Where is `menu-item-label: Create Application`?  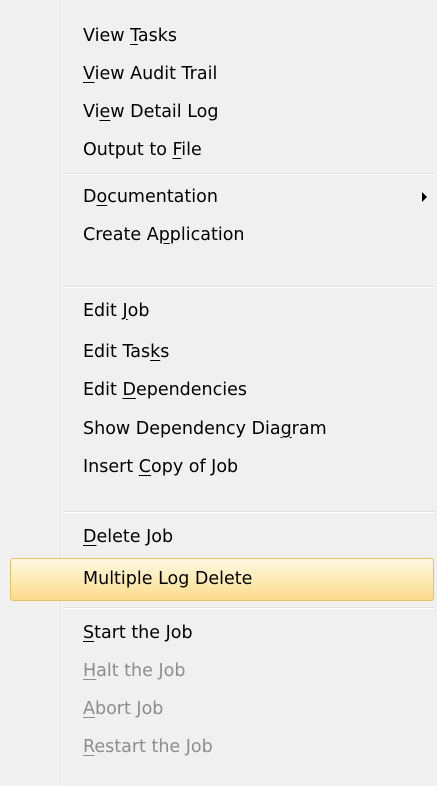 menu-item-label: Create Application is located at coordinates (164, 235).